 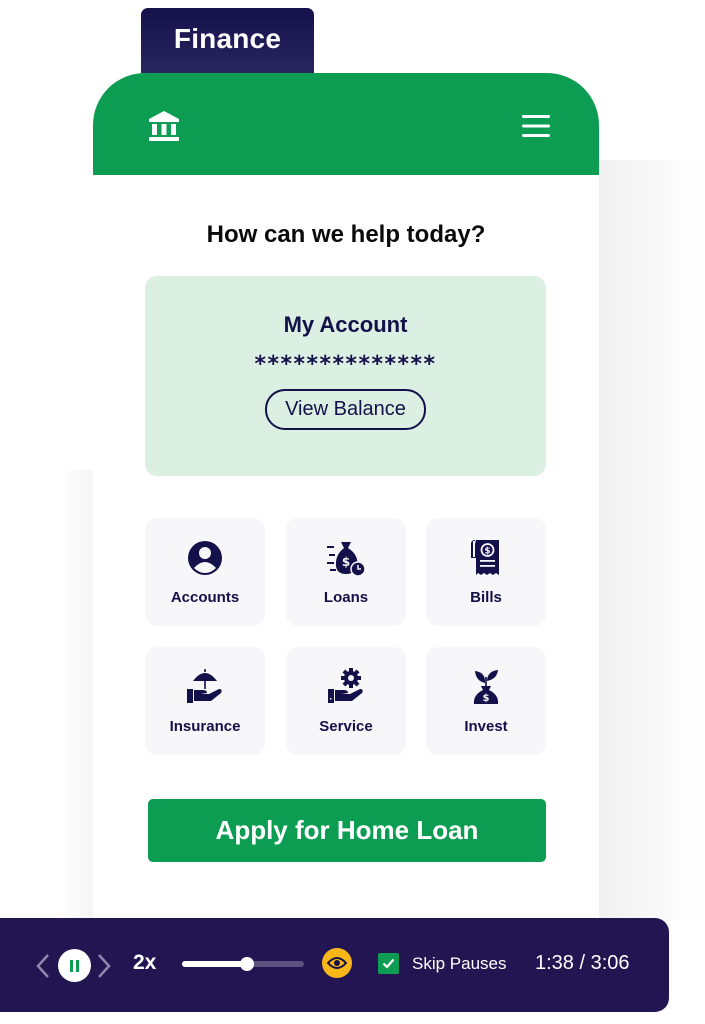 What do you see at coordinates (77, 966) in the screenshot?
I see `pause-icon-bar` at bounding box center [77, 966].